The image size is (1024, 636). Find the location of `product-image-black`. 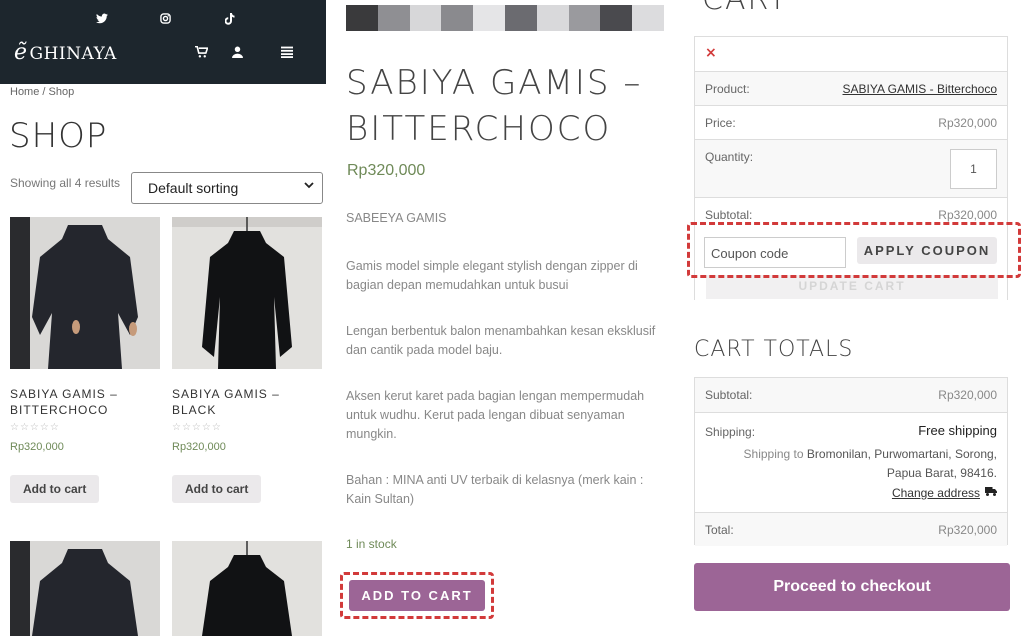

product-image-black is located at coordinates (247, 293).